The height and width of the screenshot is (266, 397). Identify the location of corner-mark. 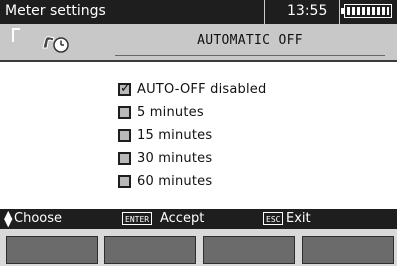
(16, 35).